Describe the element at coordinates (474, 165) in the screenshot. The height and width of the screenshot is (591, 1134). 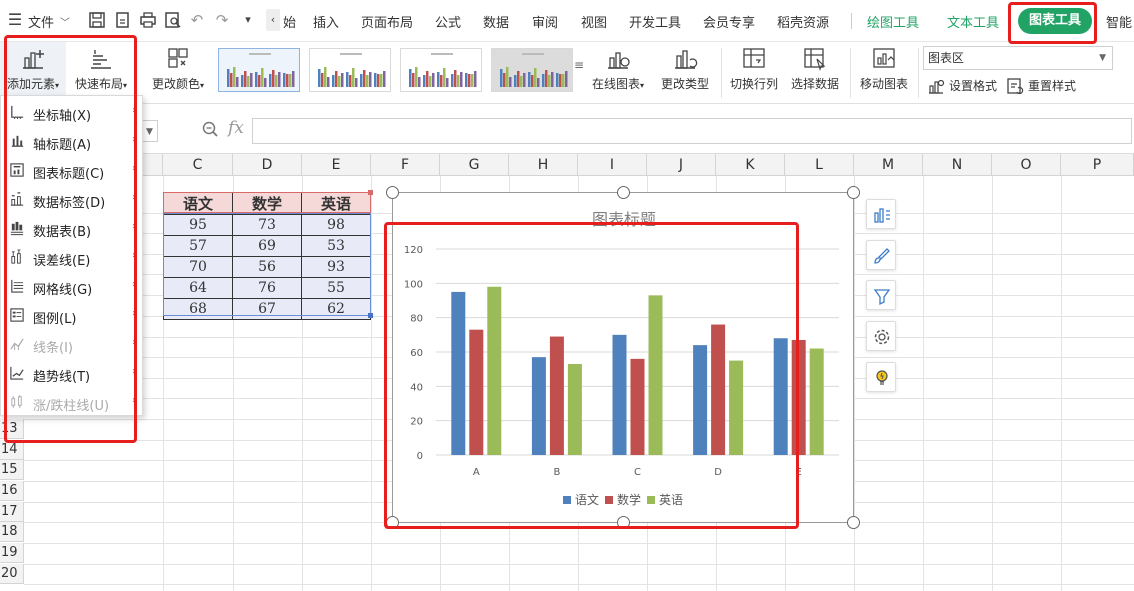
I see `column-header: G` at that location.